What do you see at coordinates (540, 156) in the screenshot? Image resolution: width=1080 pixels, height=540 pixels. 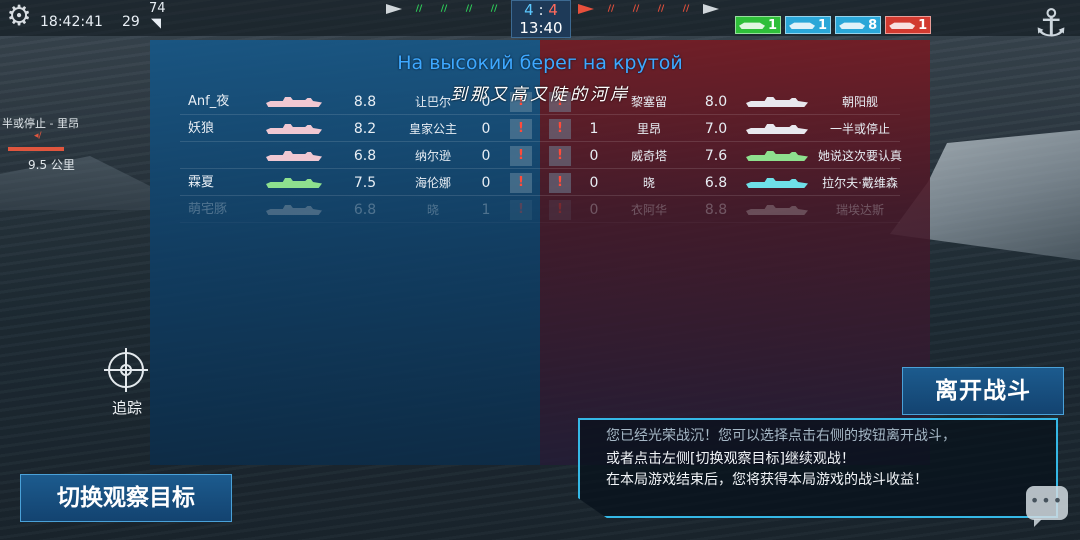 I see `table-row: 6.8 纳尔逊 0!! 0 威奇塔 7.6 她说这次要认真` at bounding box center [540, 156].